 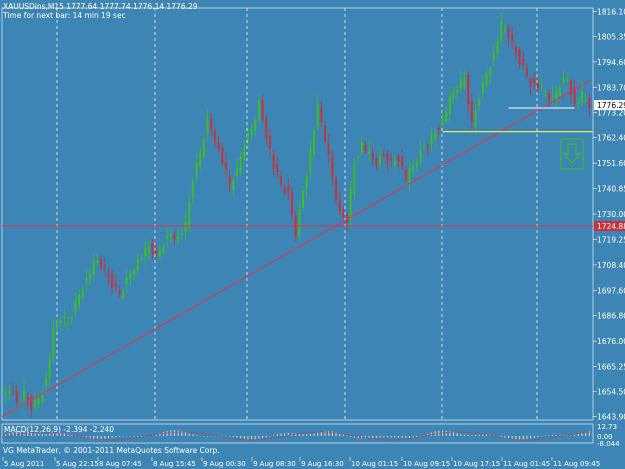 What do you see at coordinates (611, 214) in the screenshot?
I see `y-tick-label: 1730.00` at bounding box center [611, 214].